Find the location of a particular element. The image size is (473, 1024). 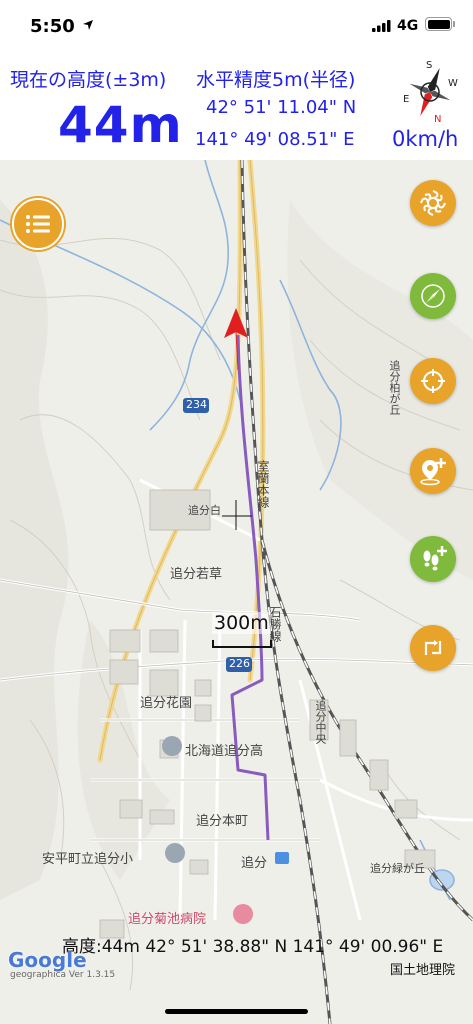

district-hanazono-label: 追分花園 is located at coordinates (166, 703).